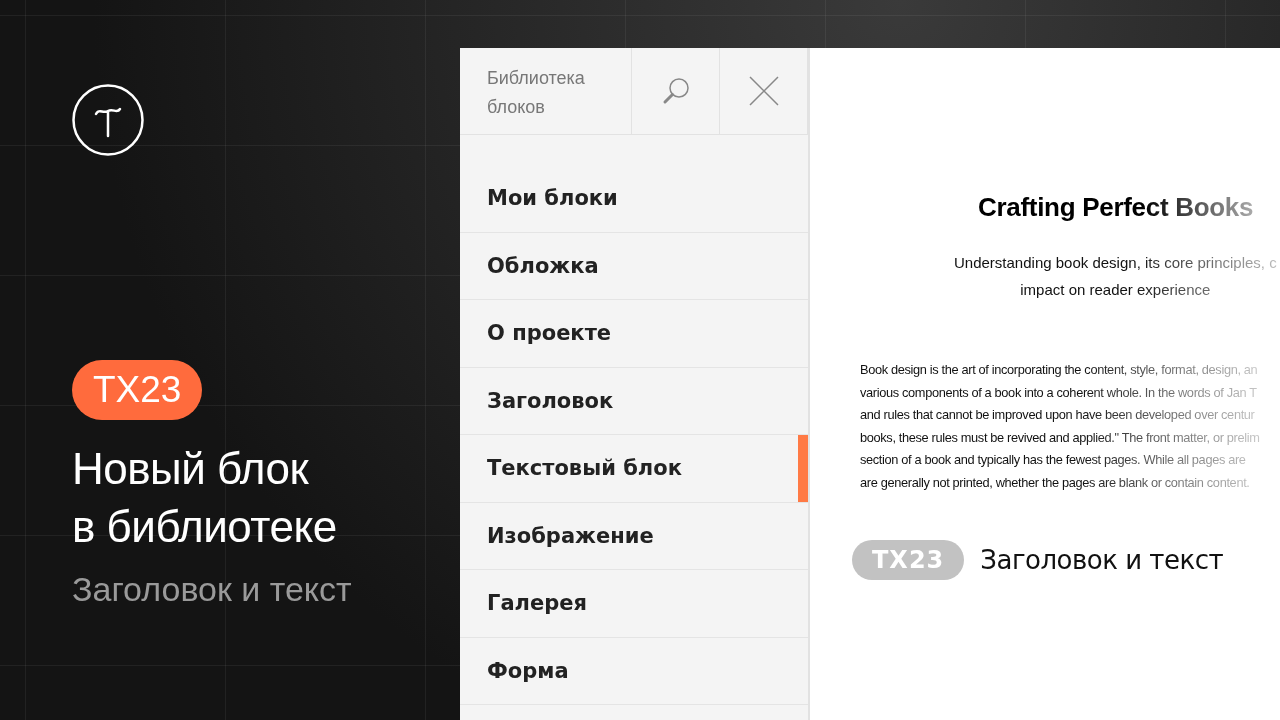 The height and width of the screenshot is (720, 1280). What do you see at coordinates (634, 266) in the screenshot?
I see `category-item: Обложка` at bounding box center [634, 266].